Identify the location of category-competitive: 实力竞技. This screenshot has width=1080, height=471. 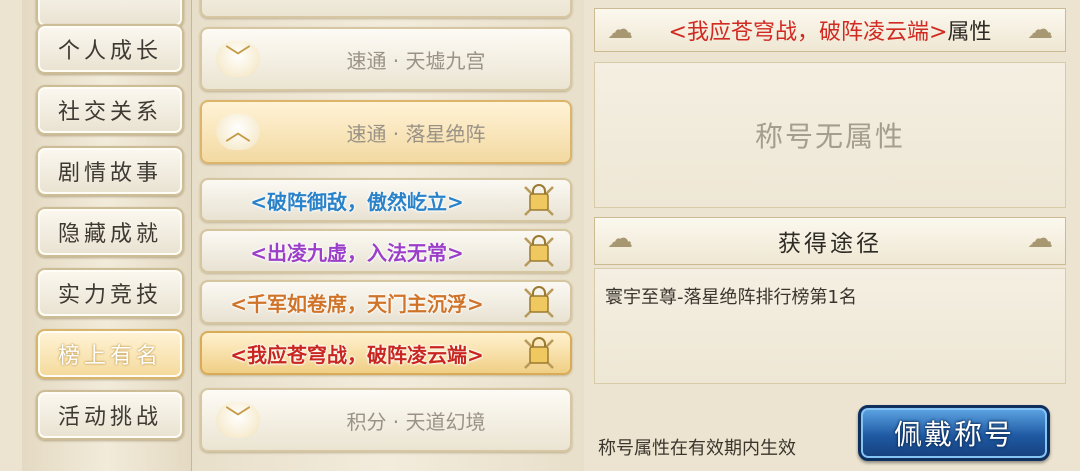
(110, 293).